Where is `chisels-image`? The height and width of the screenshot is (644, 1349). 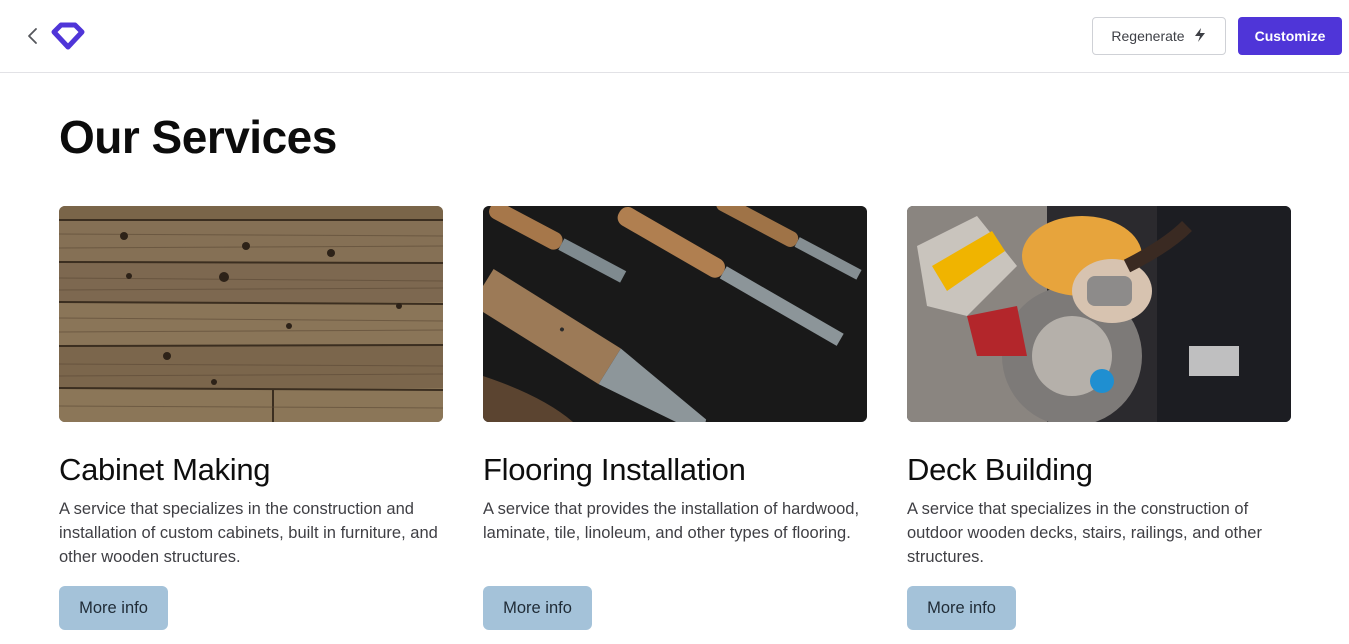 chisels-image is located at coordinates (675, 314).